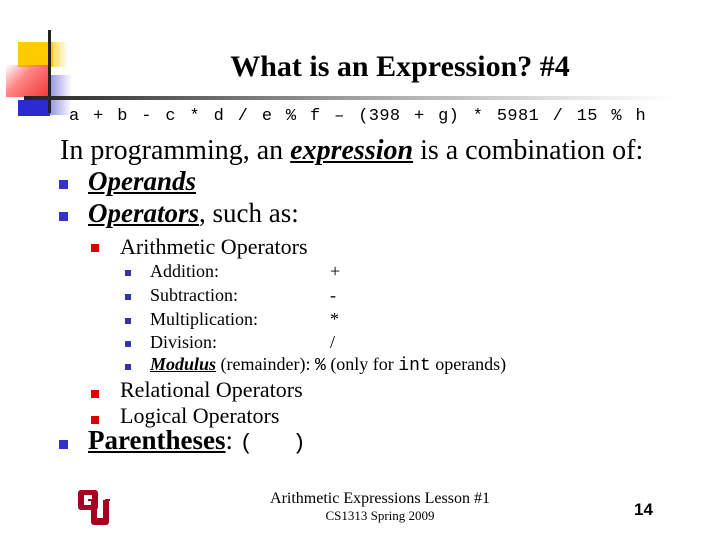 The image size is (720, 540). What do you see at coordinates (468, 364) in the screenshot?
I see `modulus-note-after: operands)` at bounding box center [468, 364].